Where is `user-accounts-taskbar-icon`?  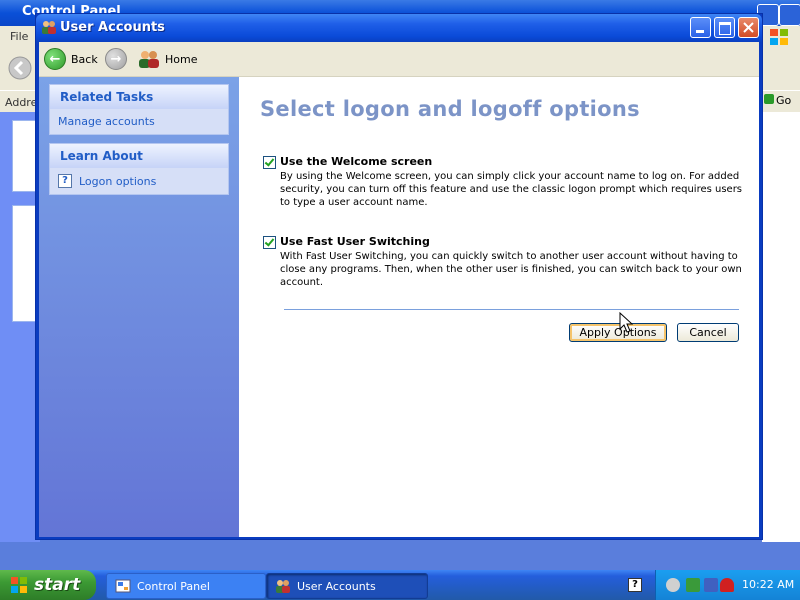 user-accounts-taskbar-icon is located at coordinates (283, 586).